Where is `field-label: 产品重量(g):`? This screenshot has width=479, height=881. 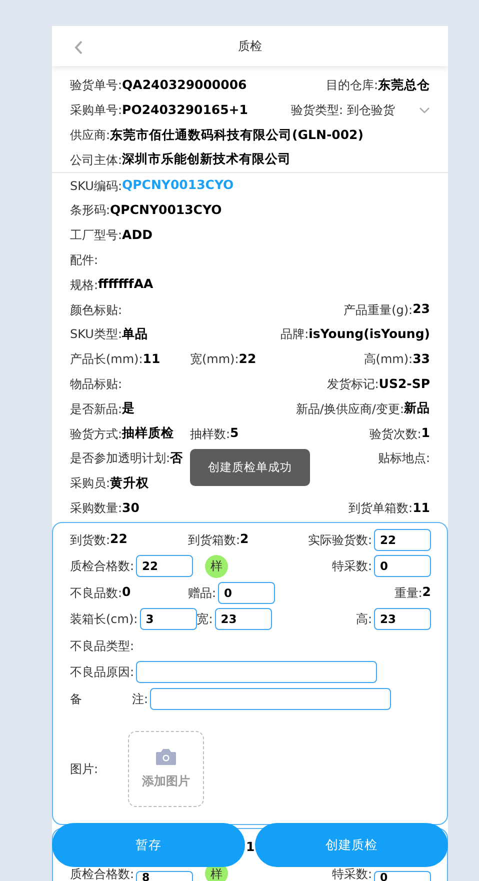 field-label: 产品重量(g): is located at coordinates (378, 310).